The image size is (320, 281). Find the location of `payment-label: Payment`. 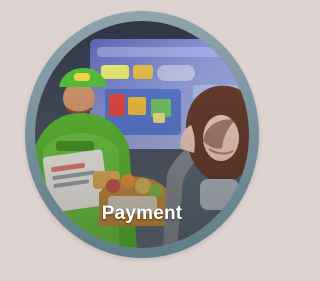

payment-label: Payment is located at coordinates (142, 213).